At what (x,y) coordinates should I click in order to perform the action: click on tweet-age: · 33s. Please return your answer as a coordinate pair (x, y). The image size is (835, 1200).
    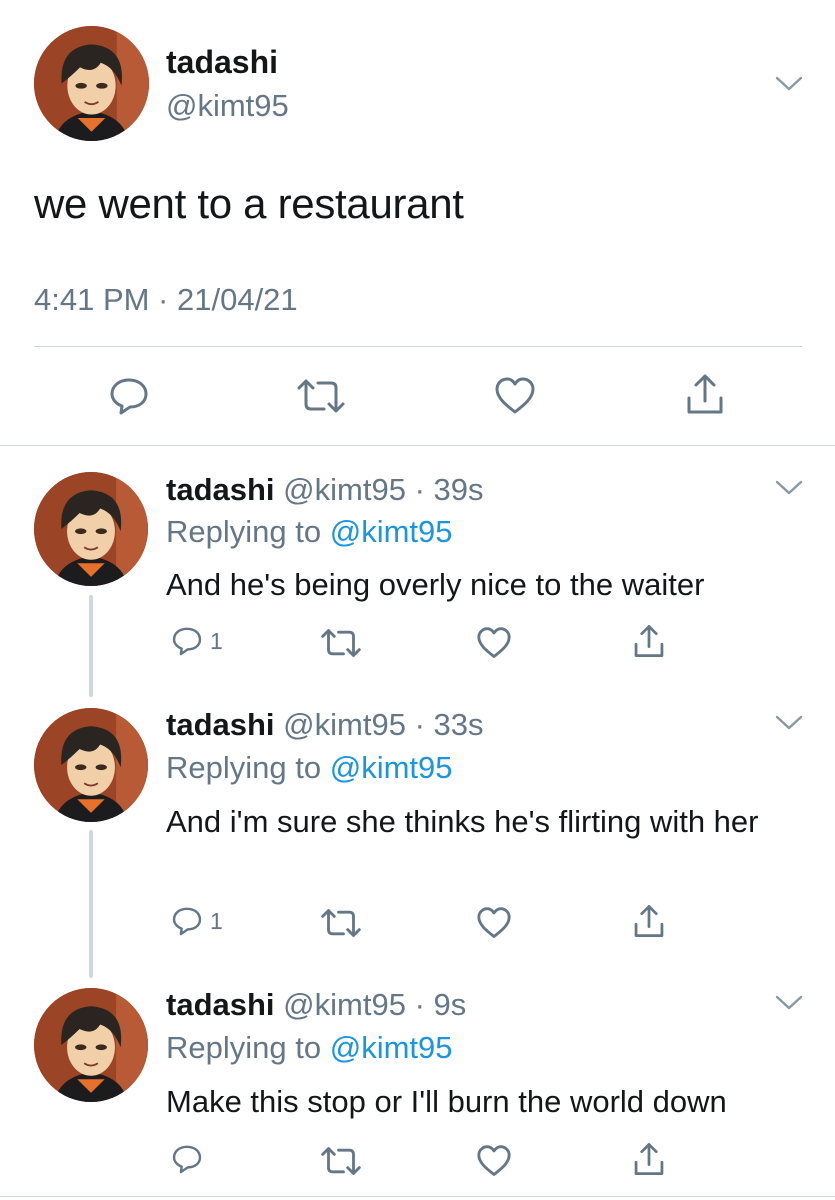
    Looking at the image, I should click on (449, 724).